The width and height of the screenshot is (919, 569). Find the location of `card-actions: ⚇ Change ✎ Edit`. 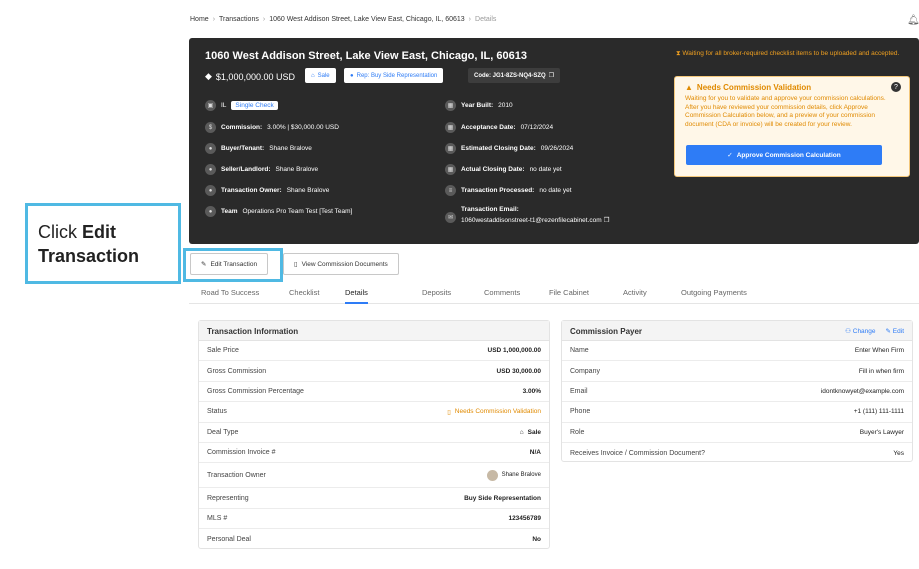

card-actions: ⚇ Change ✎ Edit is located at coordinates (874, 331).